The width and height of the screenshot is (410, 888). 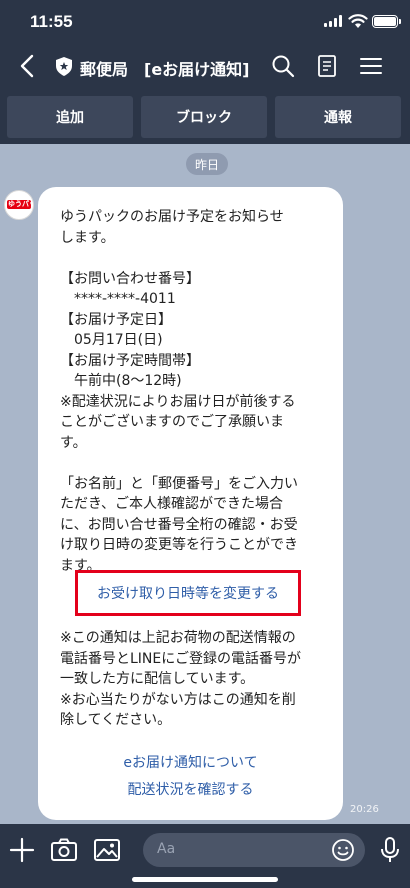 What do you see at coordinates (283, 66) in the screenshot?
I see `search-icon` at bounding box center [283, 66].